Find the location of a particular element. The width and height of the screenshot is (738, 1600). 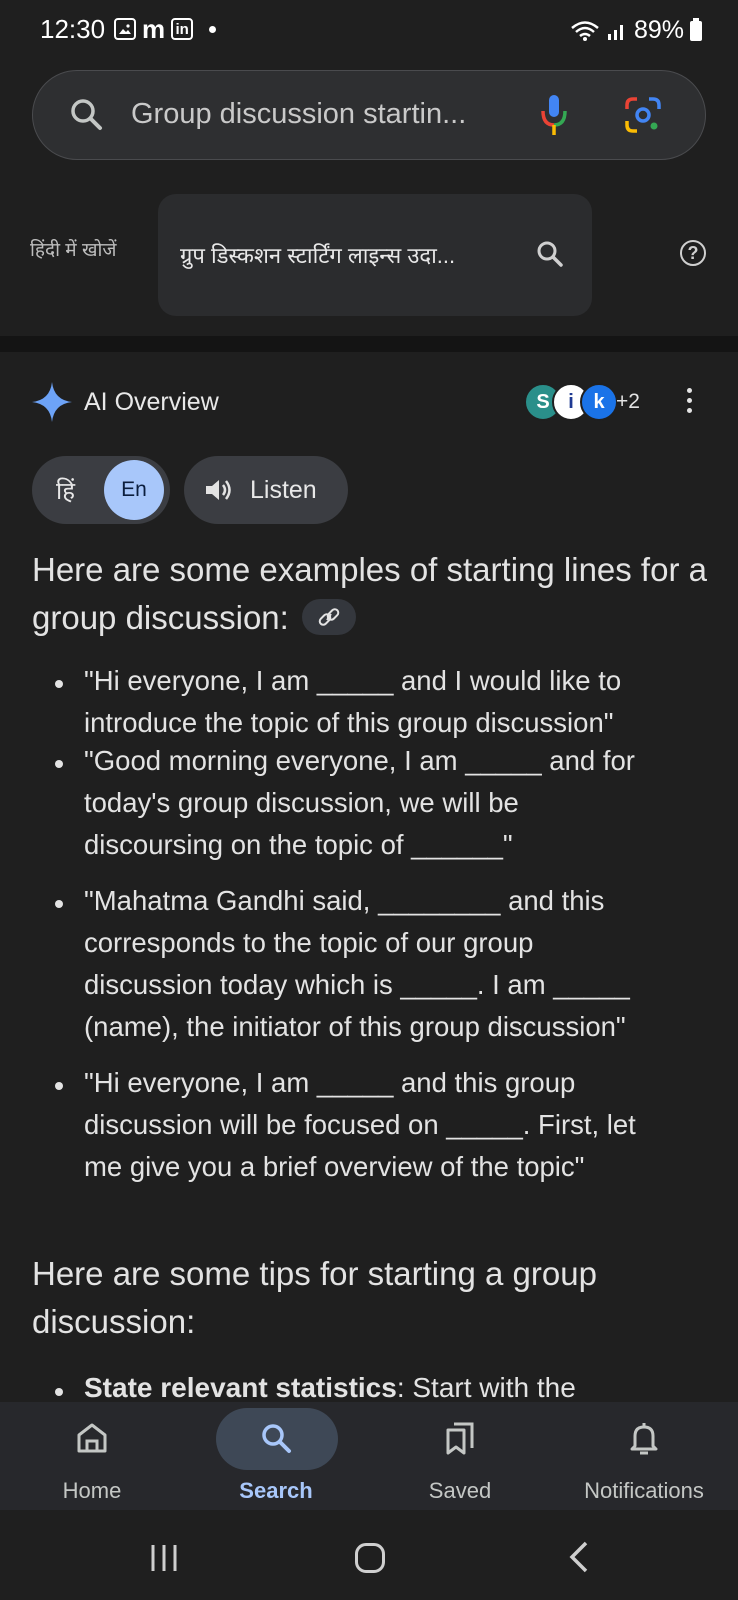

section-divider is located at coordinates (369, 344).